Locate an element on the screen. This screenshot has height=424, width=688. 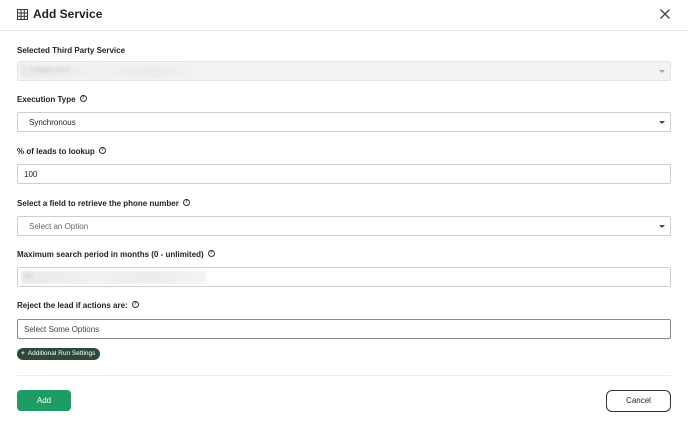
close-icon is located at coordinates (665, 14).